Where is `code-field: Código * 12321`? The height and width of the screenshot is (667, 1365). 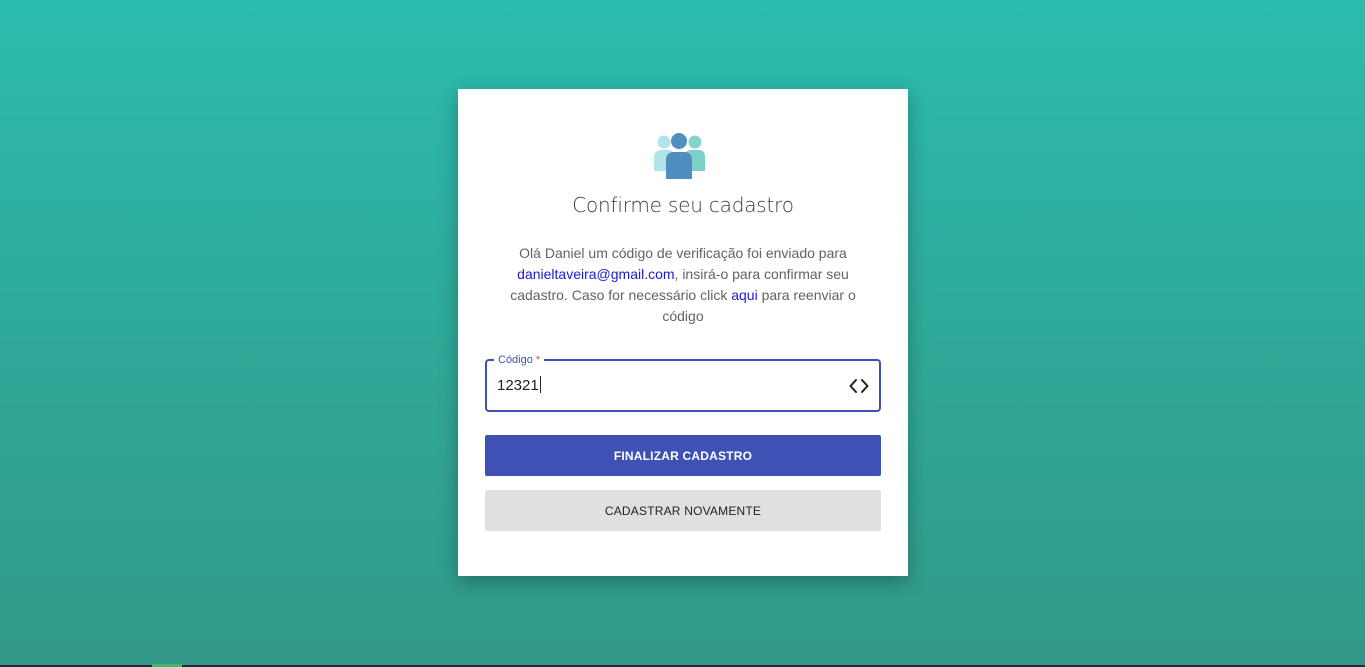
code-field: Código * 12321 is located at coordinates (683, 382).